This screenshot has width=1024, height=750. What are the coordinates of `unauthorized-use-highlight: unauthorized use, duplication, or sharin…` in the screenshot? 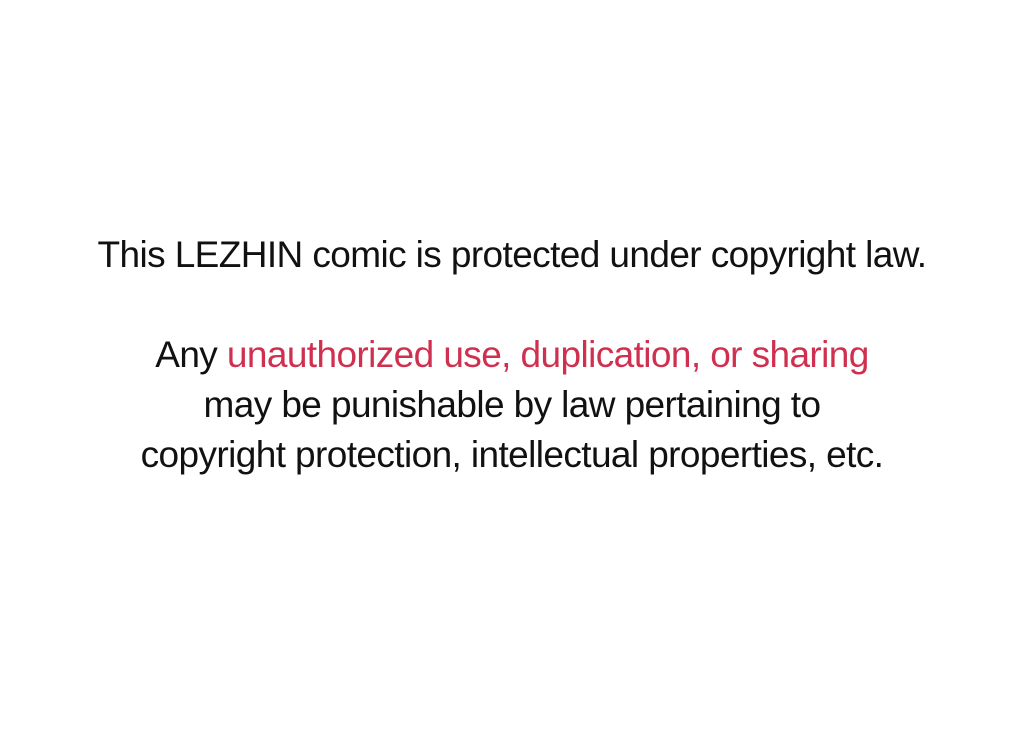 It's located at (547, 354).